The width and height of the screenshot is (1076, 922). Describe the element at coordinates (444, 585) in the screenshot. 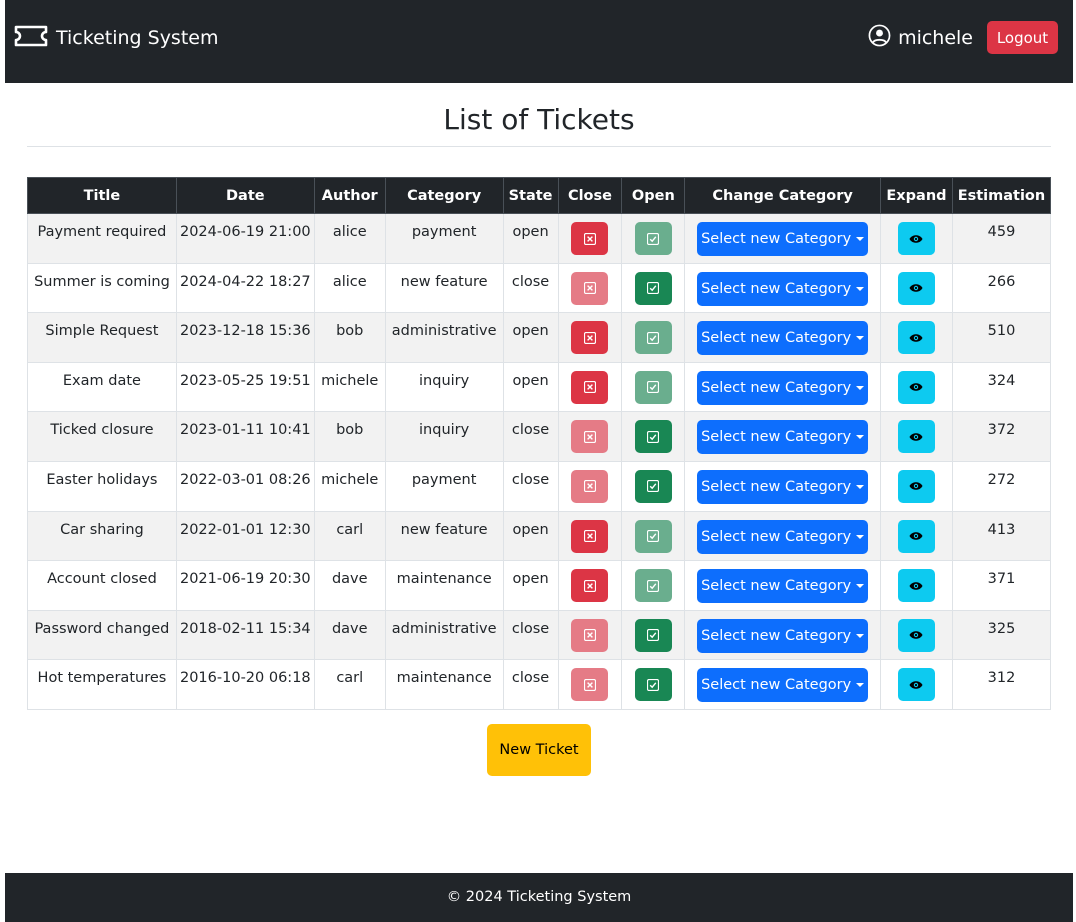

I see `cell-category: maintenance` at that location.